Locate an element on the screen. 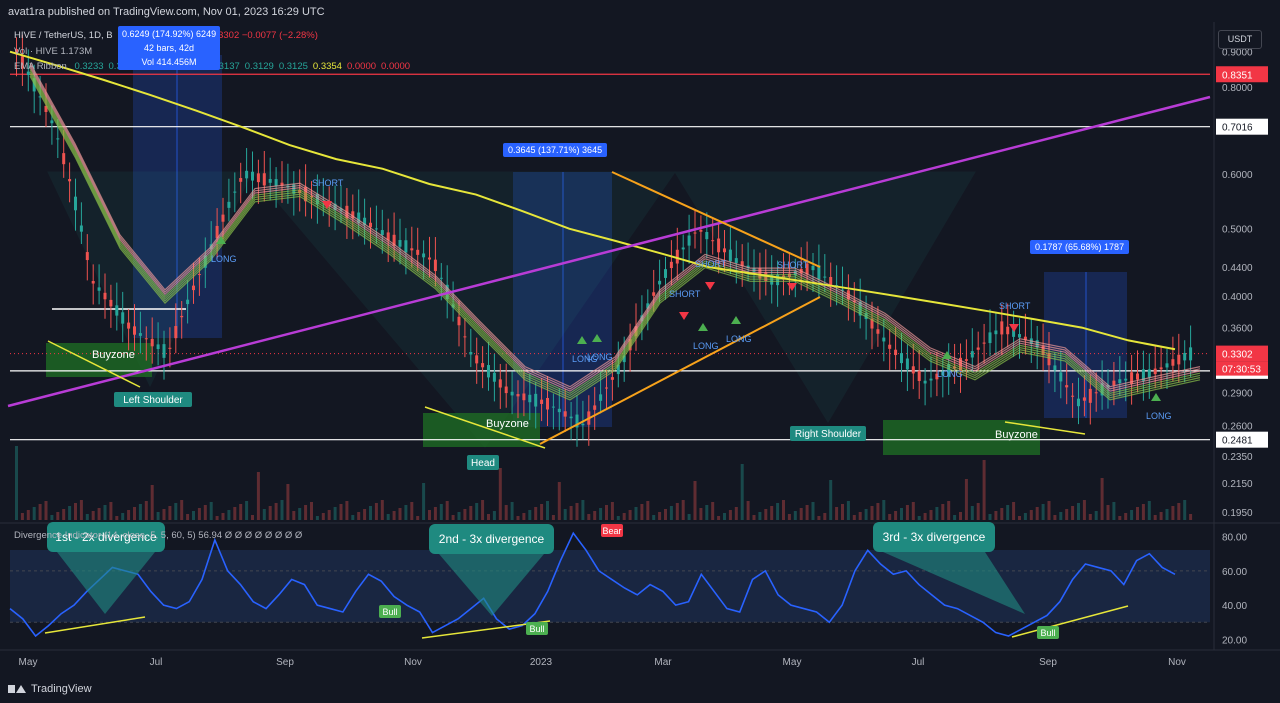 The height and width of the screenshot is (703, 1280). rsi-axis-tick: 20.00 is located at coordinates (1234, 640).